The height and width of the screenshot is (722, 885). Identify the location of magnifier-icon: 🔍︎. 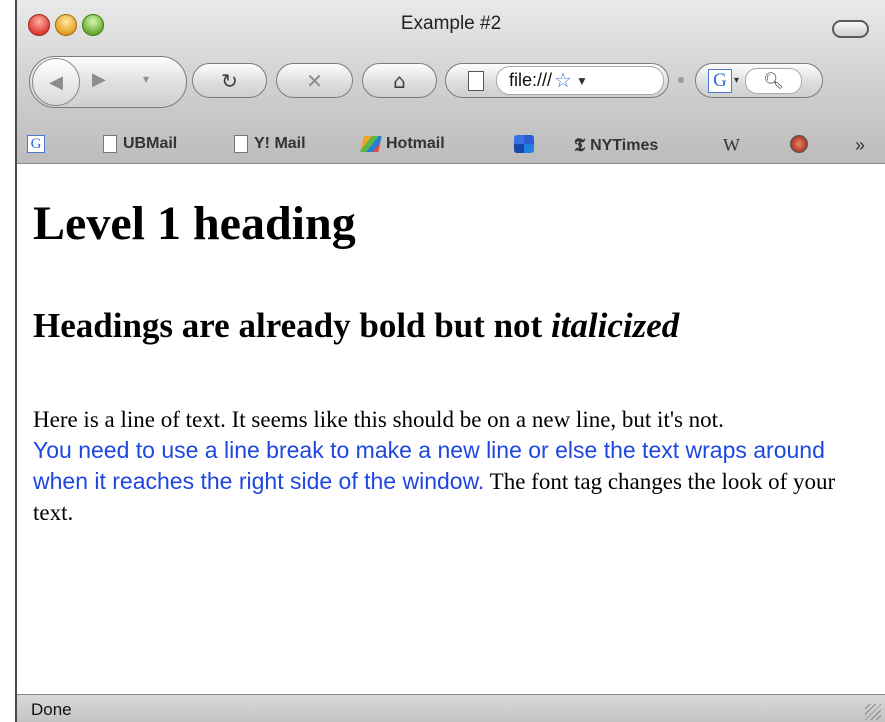
(773, 80).